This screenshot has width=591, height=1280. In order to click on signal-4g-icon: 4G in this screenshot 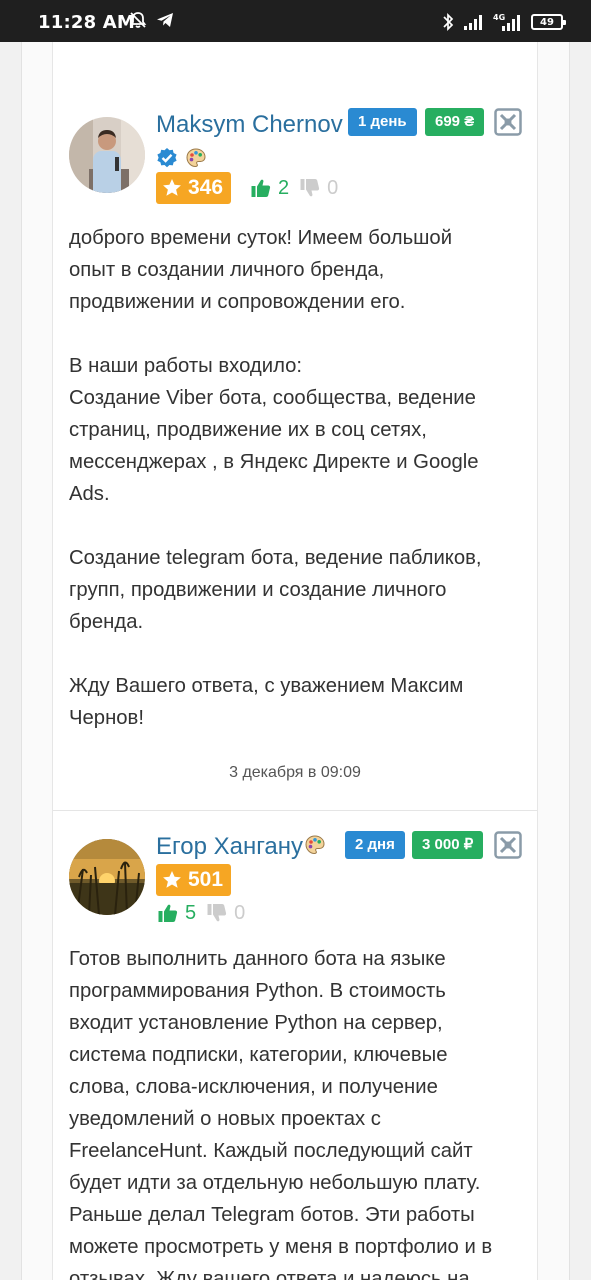, I will do `click(506, 22)`.